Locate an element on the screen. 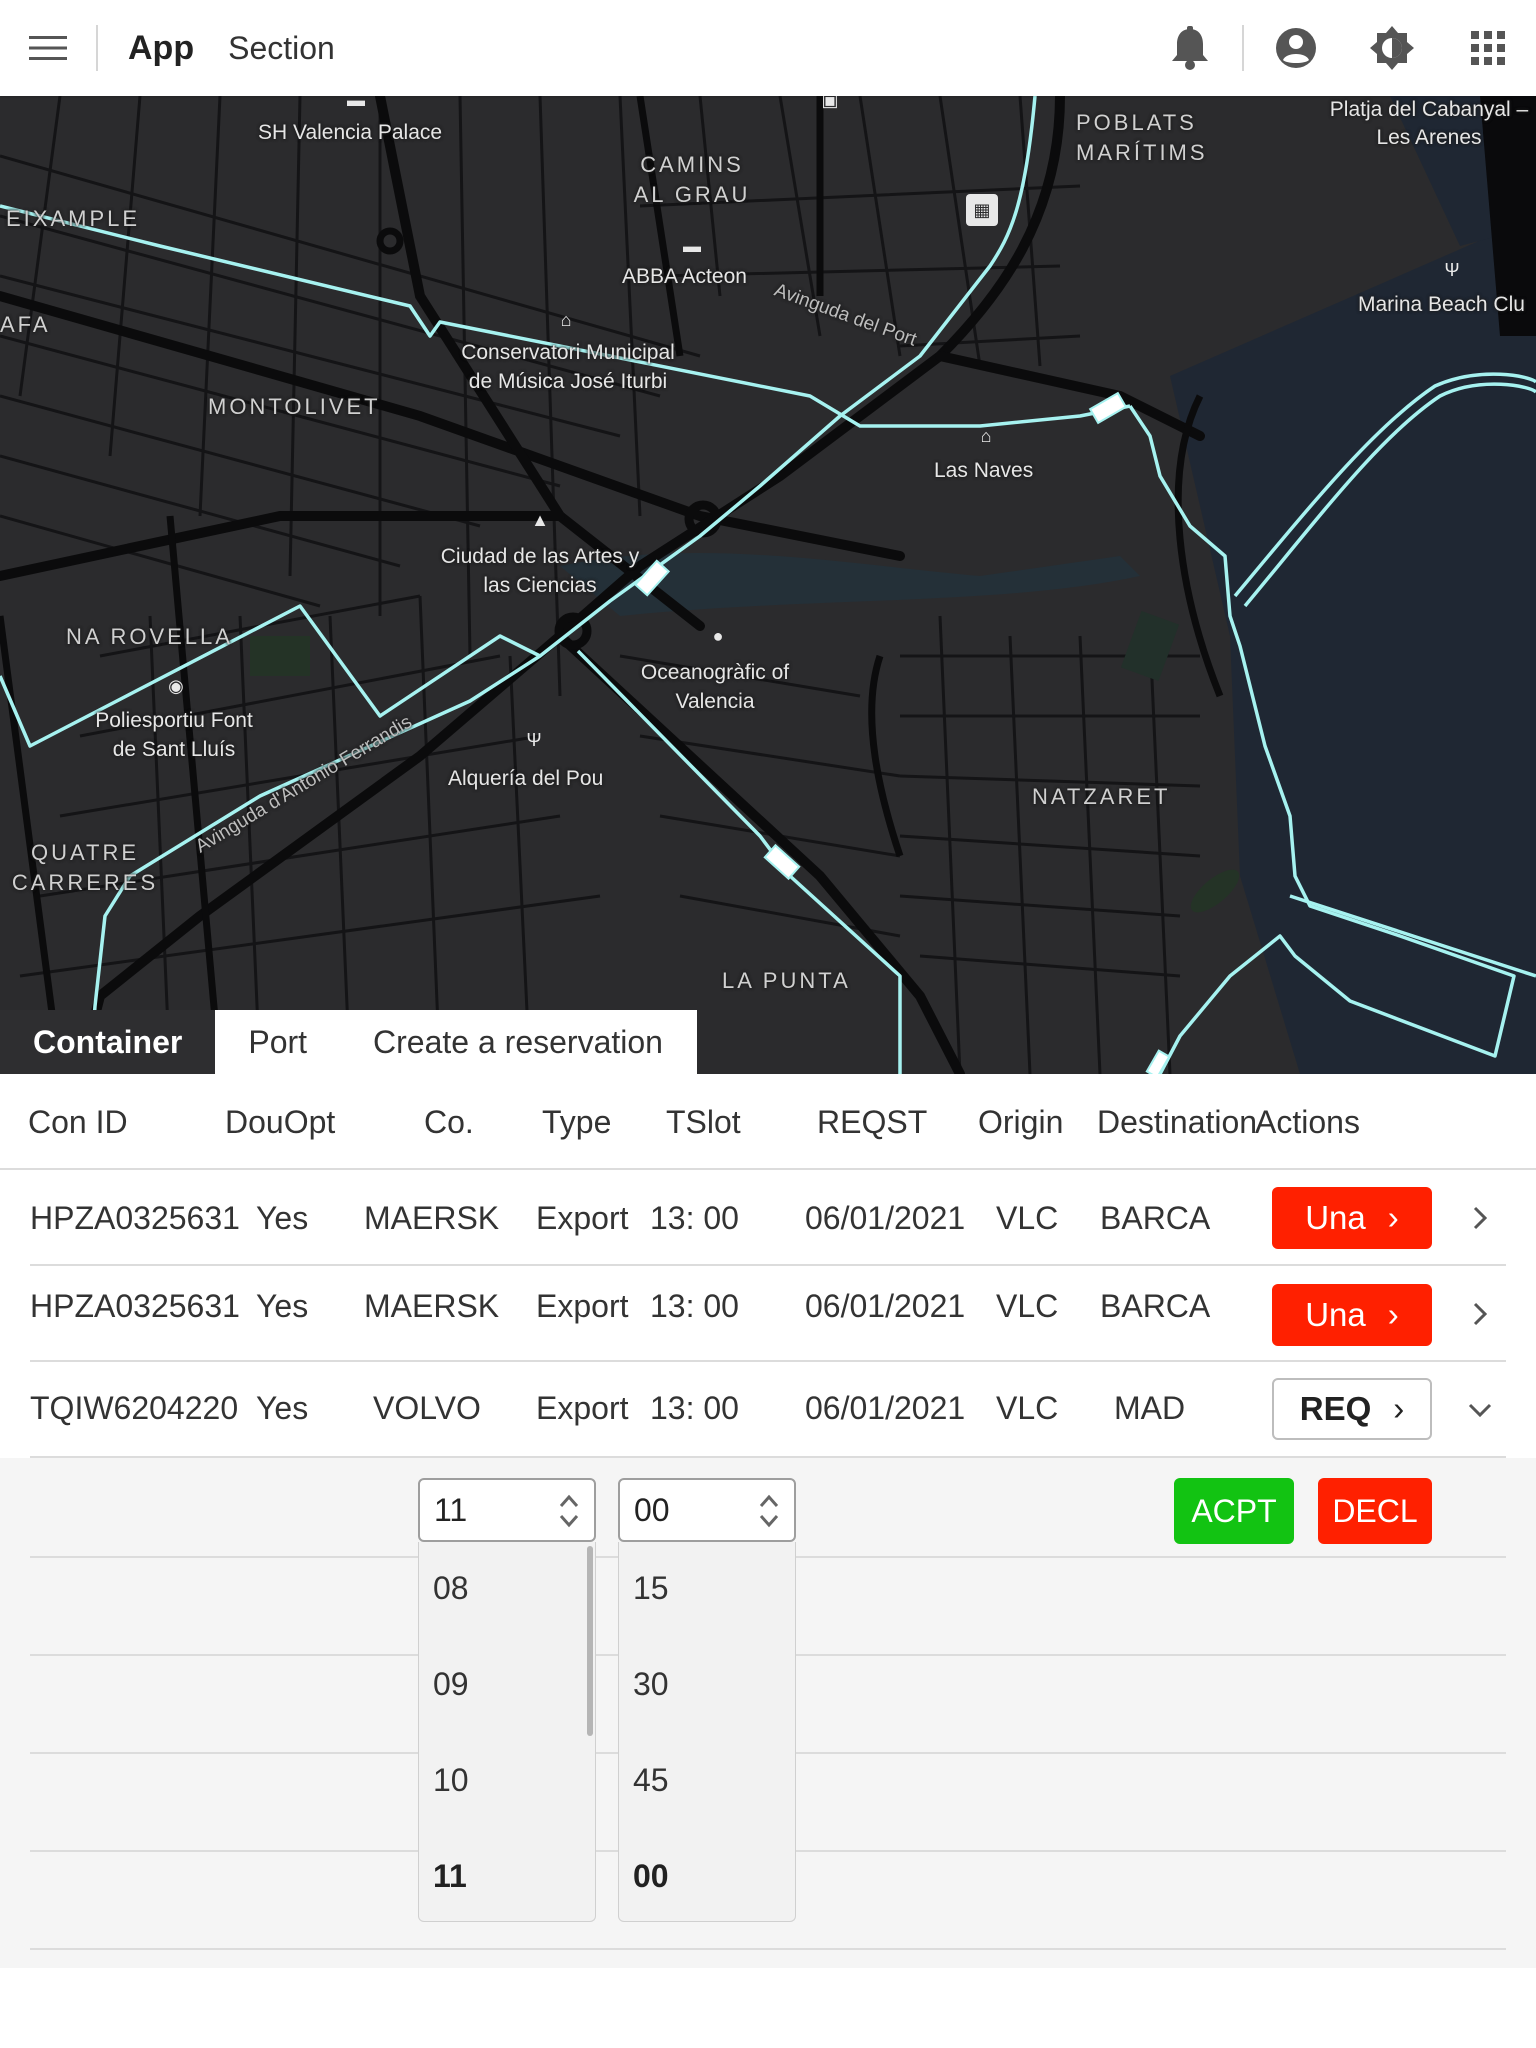 The image size is (1536, 2048). cell-destination: MAD is located at coordinates (1150, 1408).